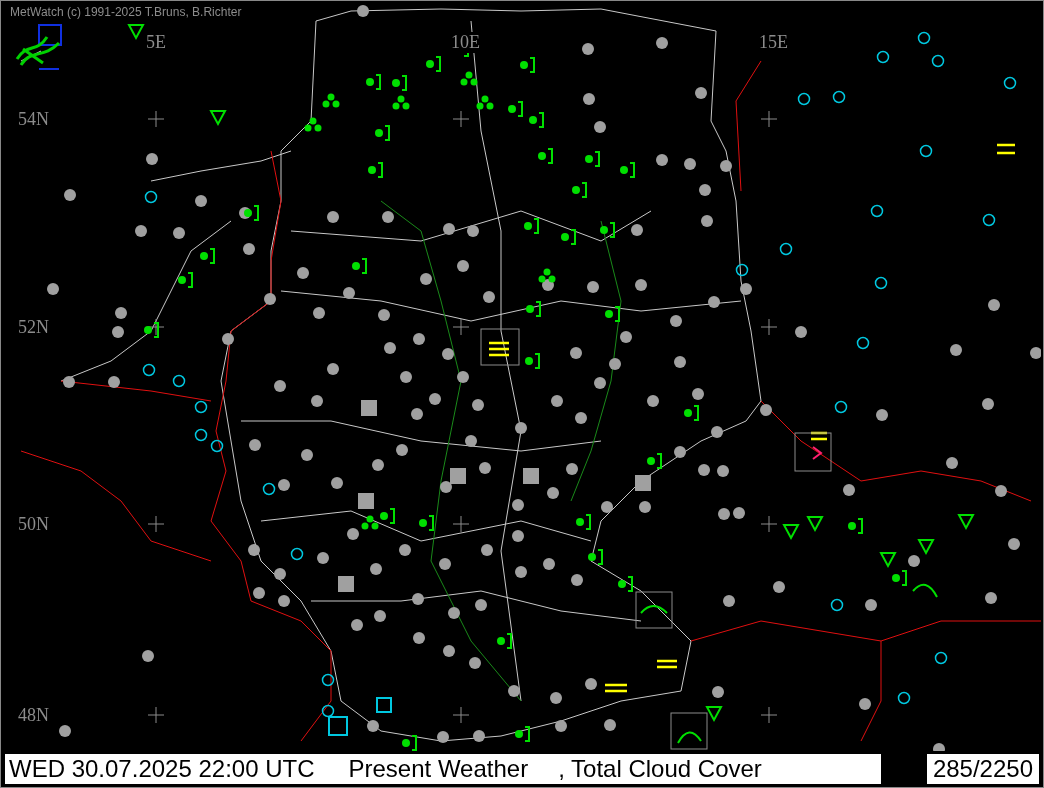 This screenshot has height=788, width=1044. I want to click on app-title: MetWatch (c) 1991-2025 T.Bruns, B.Richter, so click(126, 12).